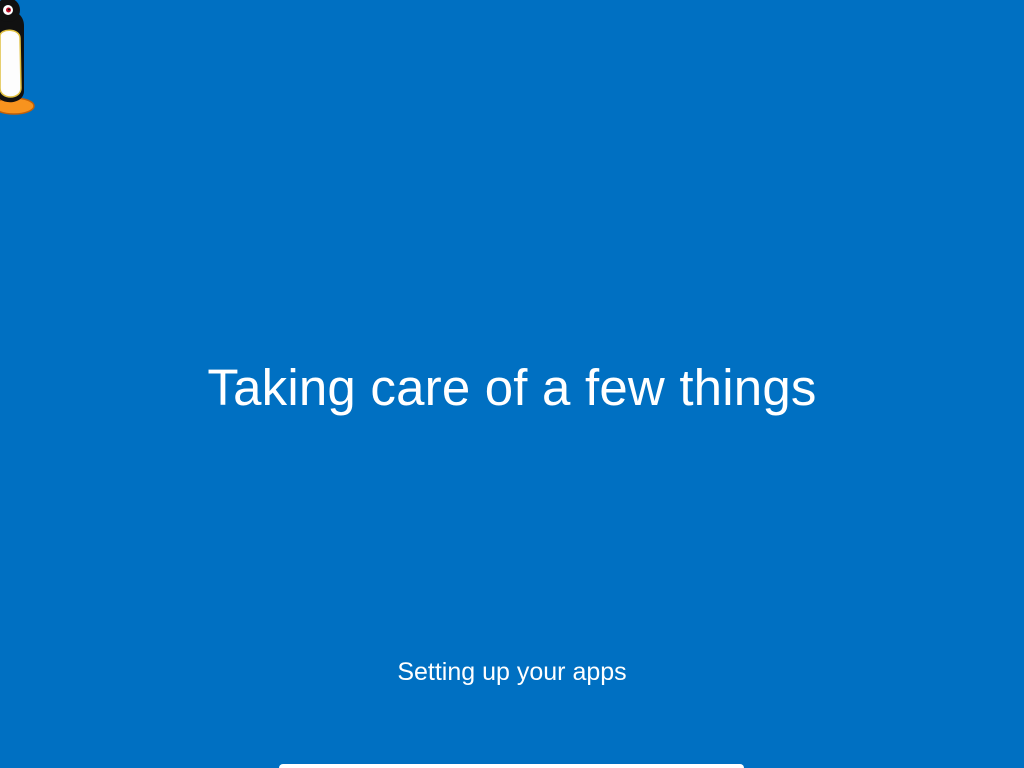 Image resolution: width=1024 pixels, height=768 pixels. Describe the element at coordinates (512, 672) in the screenshot. I see `setup-status-text: Setting up your apps` at that location.